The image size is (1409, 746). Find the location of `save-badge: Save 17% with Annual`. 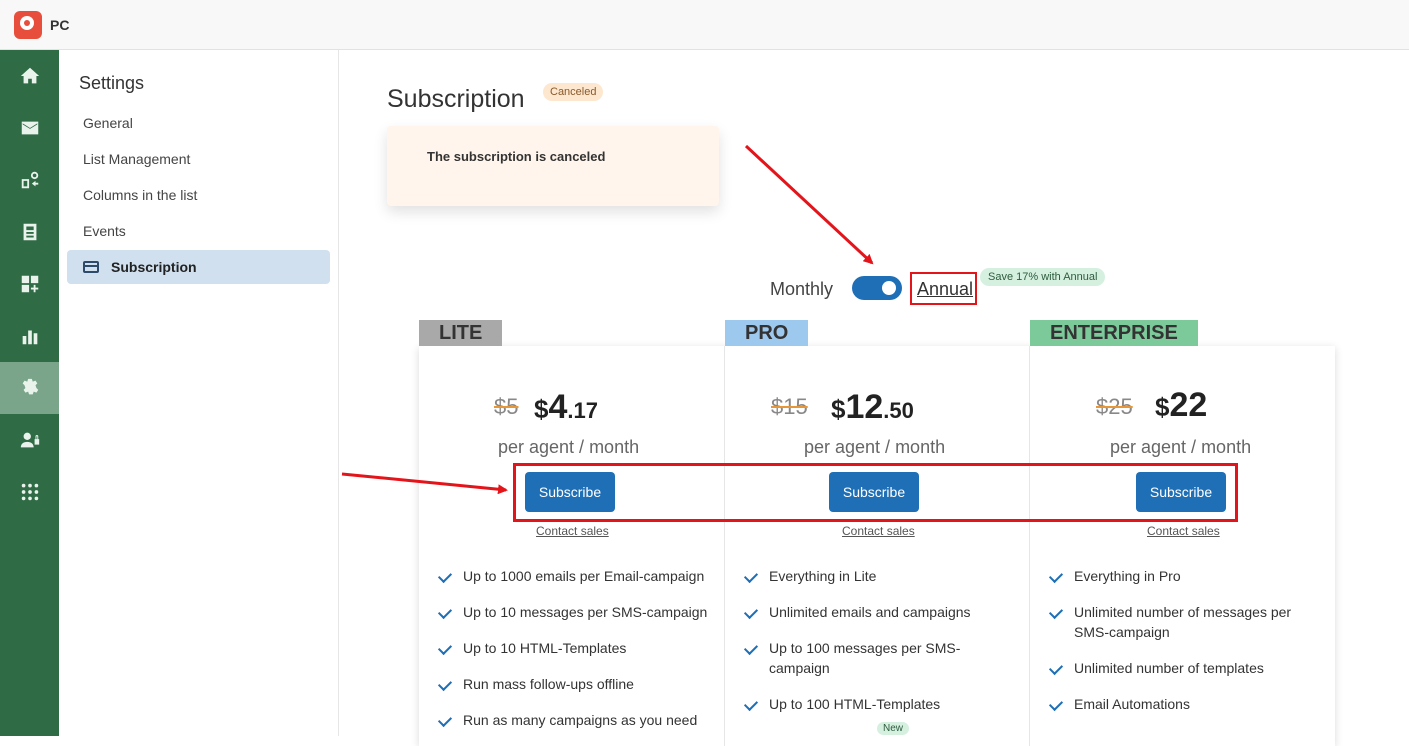

save-badge: Save 17% with Annual is located at coordinates (1043, 277).